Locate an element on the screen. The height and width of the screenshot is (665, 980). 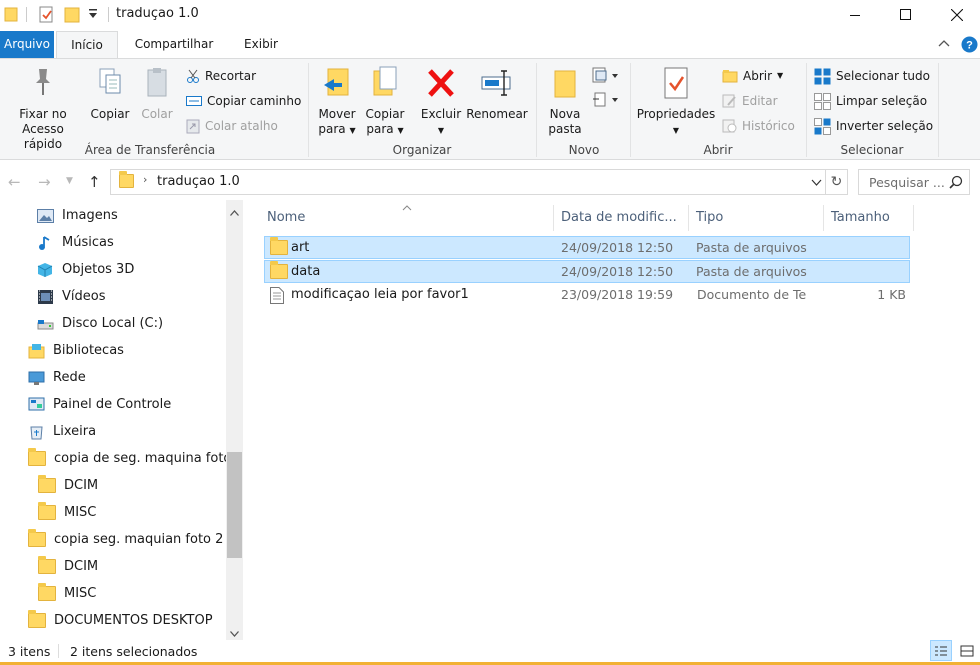
nav-item-recycle-bin: Lixeira is located at coordinates (62, 431).